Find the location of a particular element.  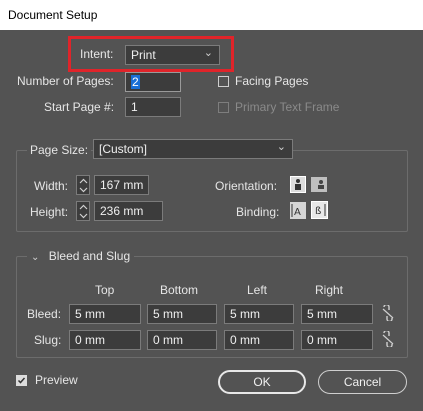

intent-select: Print ⌄ is located at coordinates (172, 55).